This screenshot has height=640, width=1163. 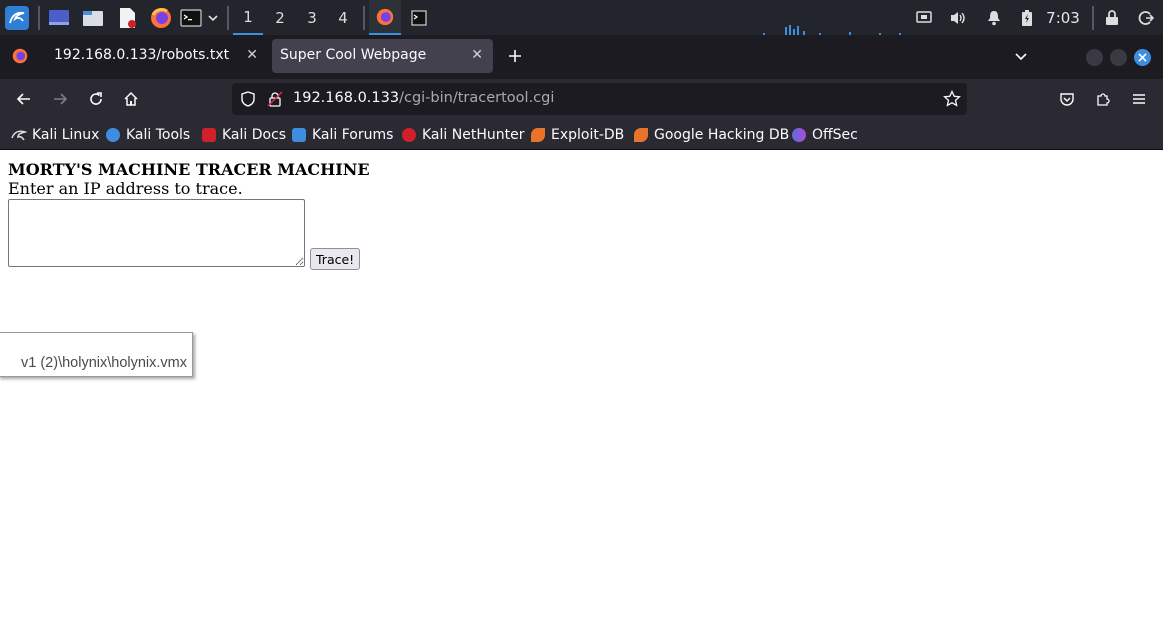 I want to click on bookmark-label: Kali Linux, so click(x=66, y=134).